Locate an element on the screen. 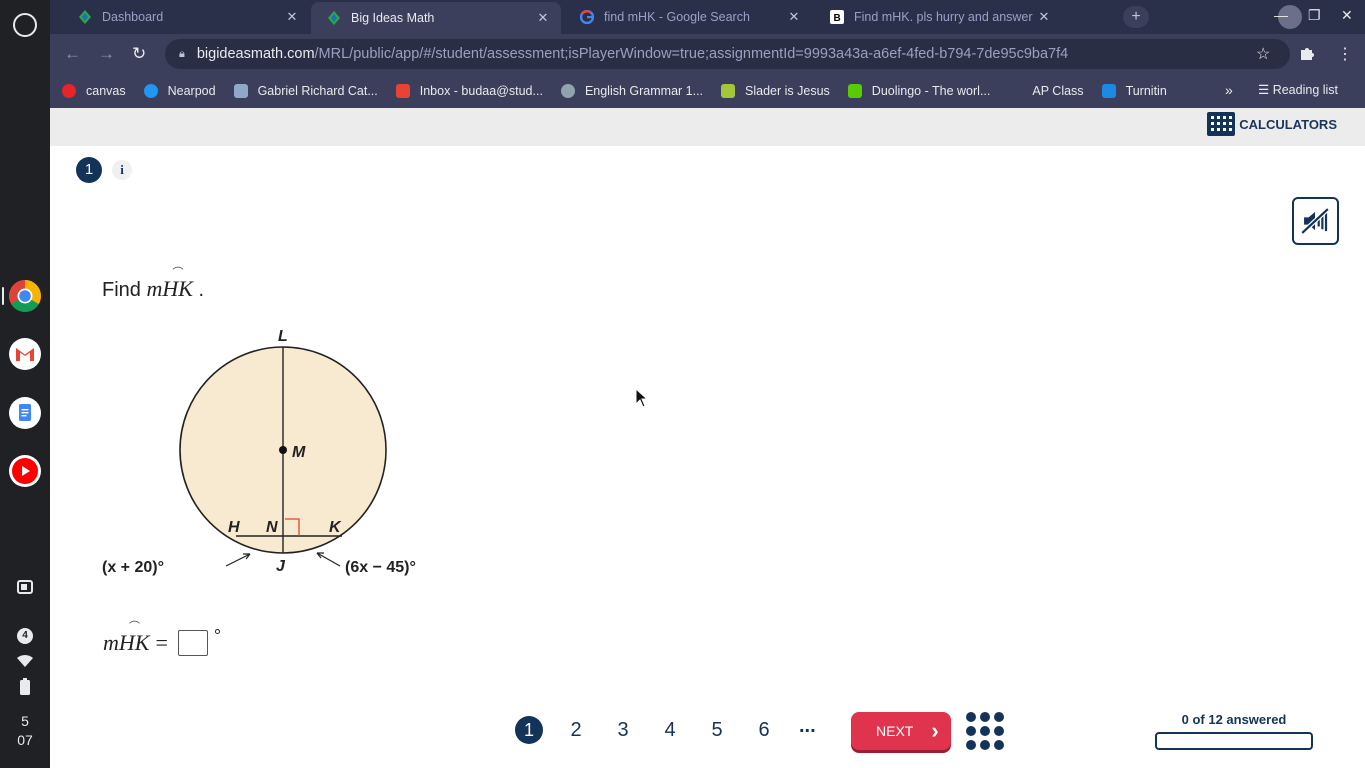  page-1-button: 1 is located at coordinates (529, 730).